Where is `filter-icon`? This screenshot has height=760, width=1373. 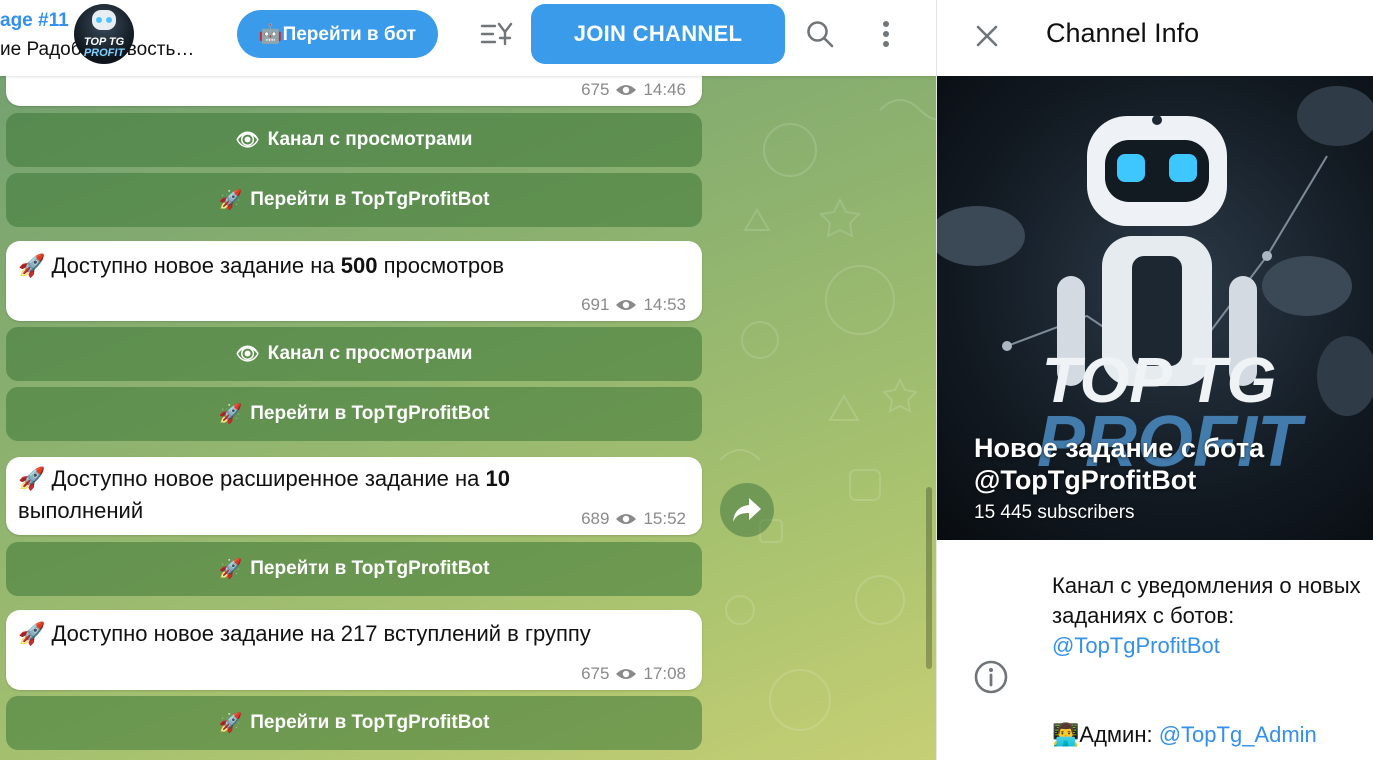
filter-icon is located at coordinates (496, 34).